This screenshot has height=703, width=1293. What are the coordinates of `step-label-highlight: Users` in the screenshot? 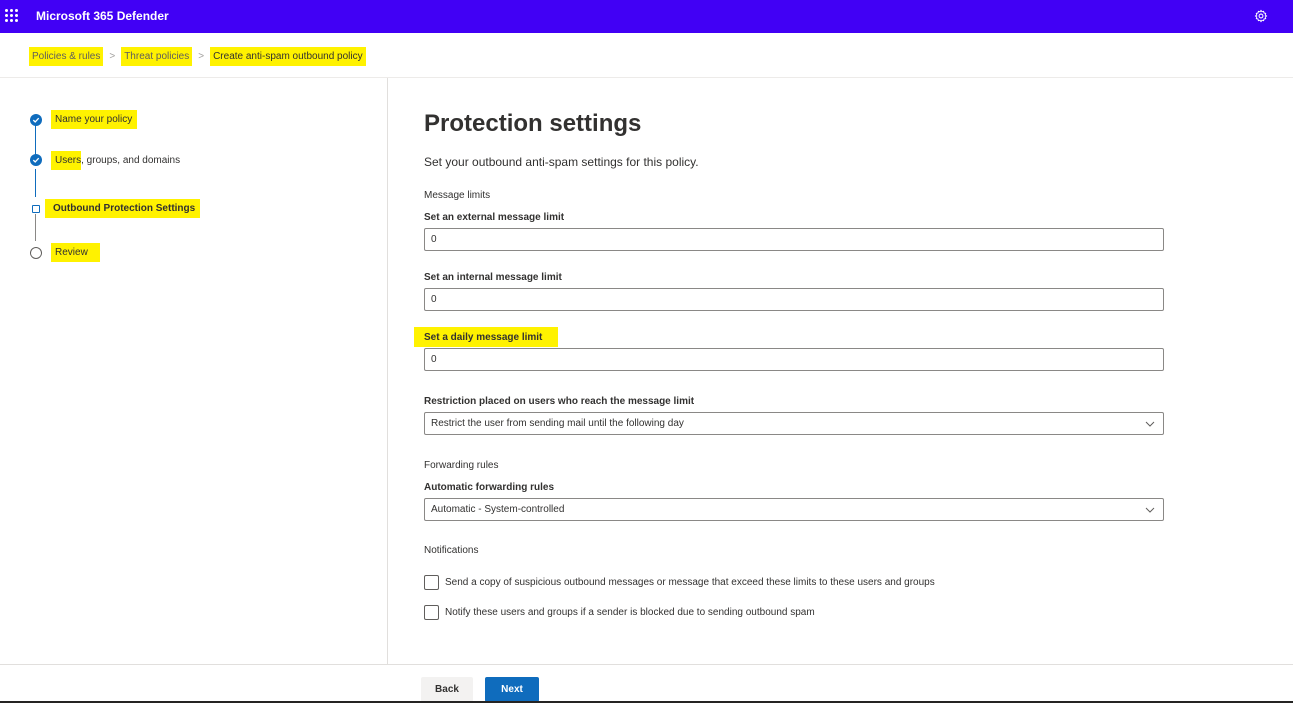 It's located at (66, 160).